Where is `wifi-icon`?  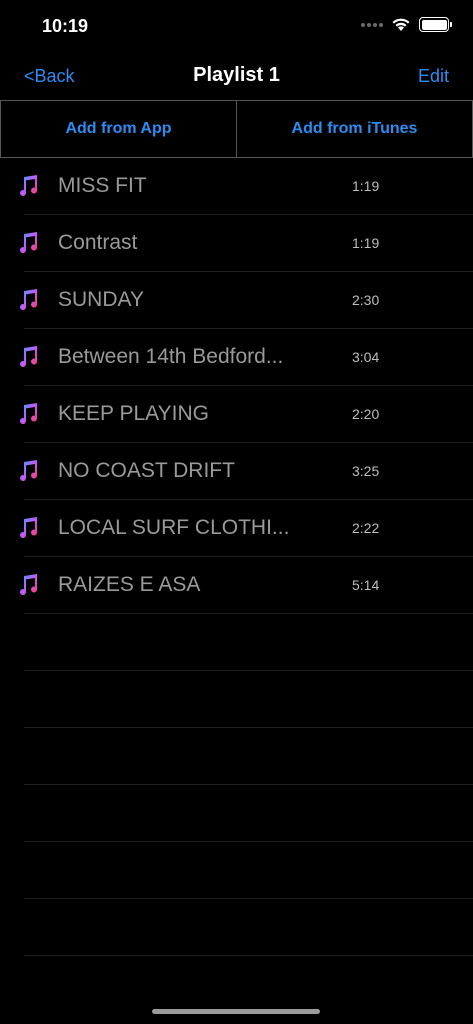
wifi-icon is located at coordinates (401, 24).